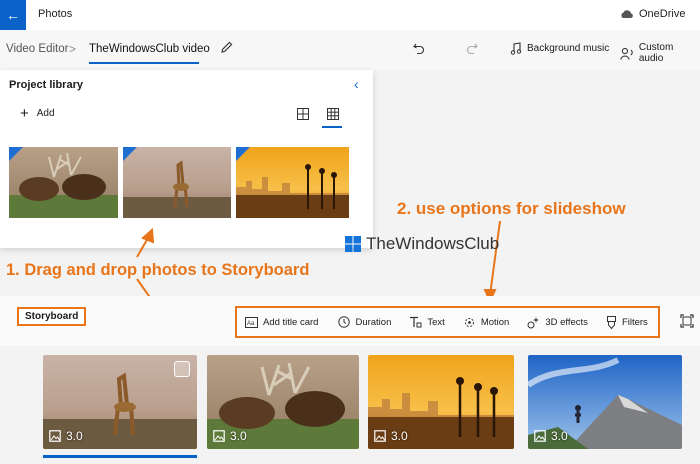 This screenshot has width=700, height=464. What do you see at coordinates (495, 322) in the screenshot?
I see `motion-label: Motion` at bounding box center [495, 322].